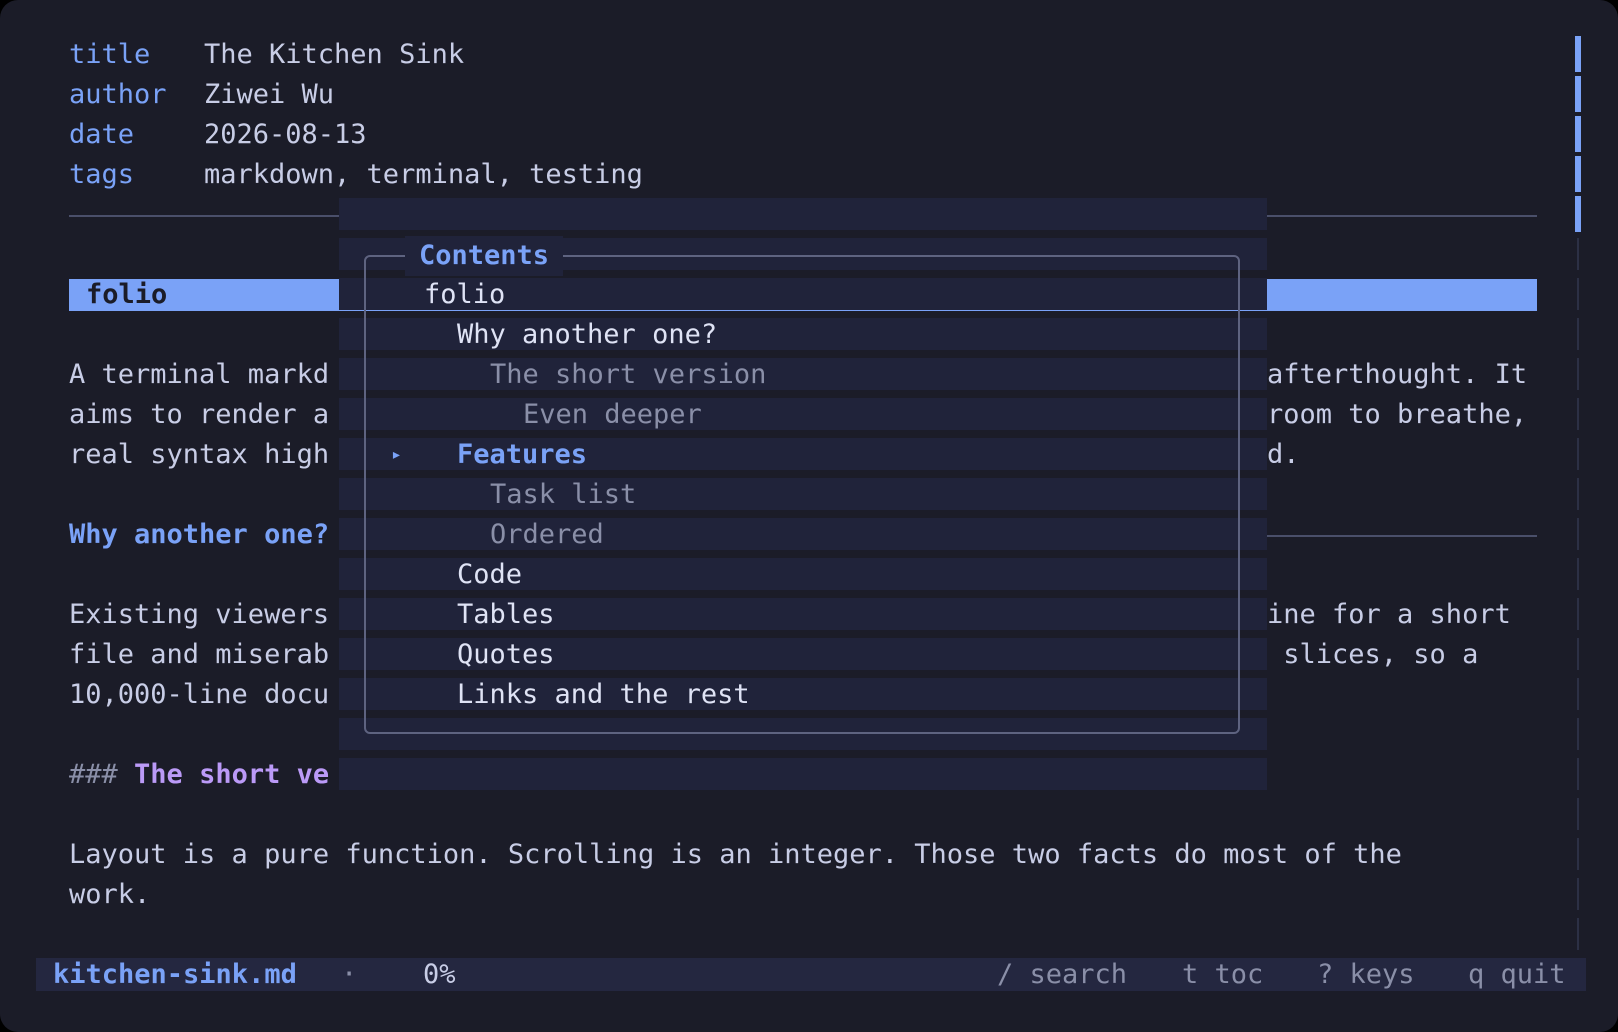 This screenshot has width=1618, height=1032. Describe the element at coordinates (199, 614) in the screenshot. I see `paragraph-line: Existing viewers` at that location.